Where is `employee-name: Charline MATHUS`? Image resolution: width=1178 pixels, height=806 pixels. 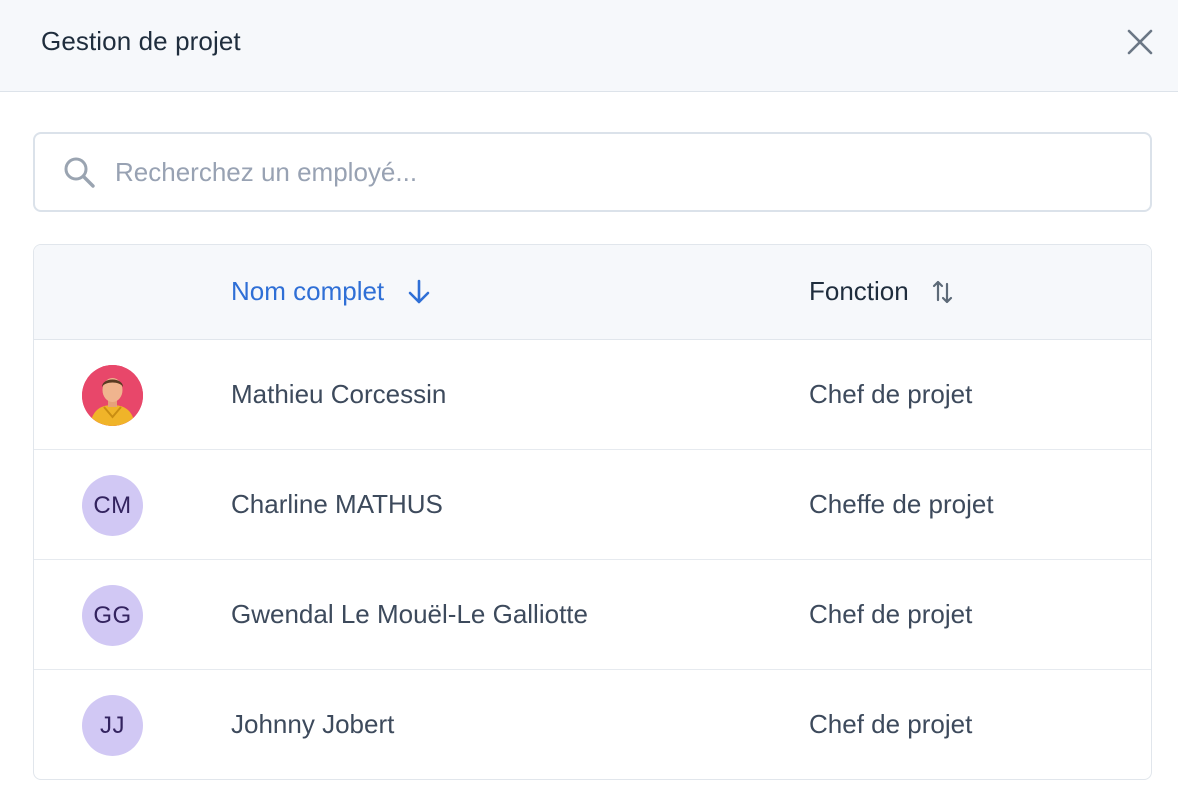 employee-name: Charline MATHUS is located at coordinates (337, 504).